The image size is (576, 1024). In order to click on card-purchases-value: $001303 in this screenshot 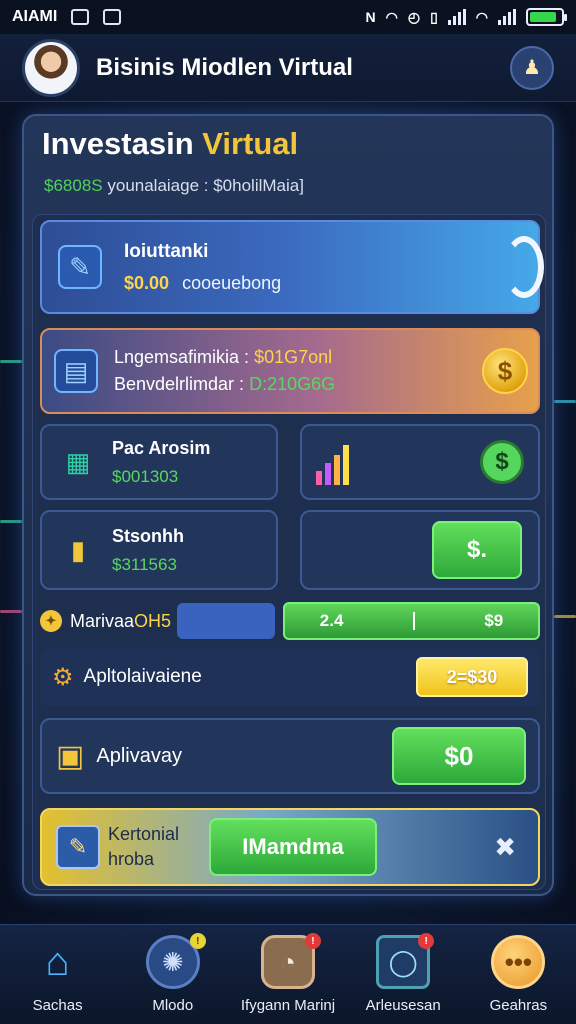, I will do `click(145, 476)`.